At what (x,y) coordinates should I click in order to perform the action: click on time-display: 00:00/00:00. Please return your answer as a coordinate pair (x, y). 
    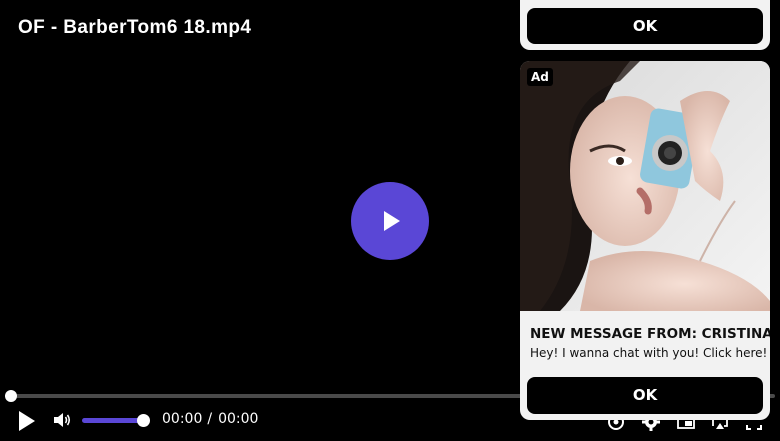
    Looking at the image, I should click on (210, 419).